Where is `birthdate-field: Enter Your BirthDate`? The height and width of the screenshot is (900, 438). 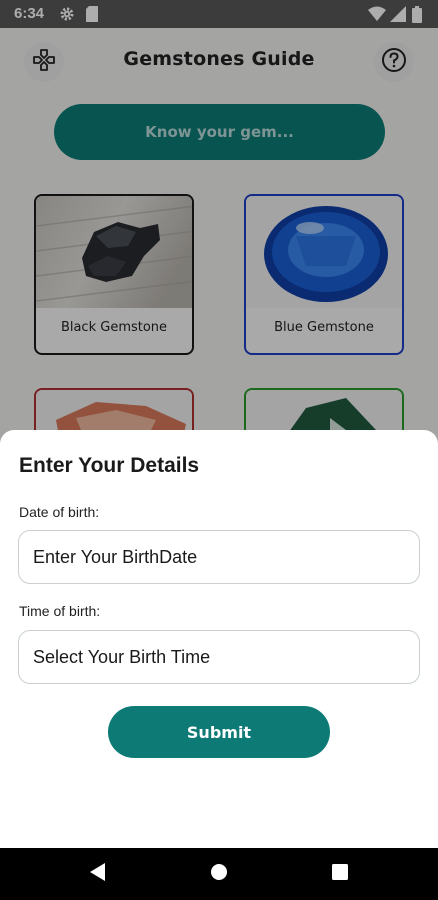
birthdate-field: Enter Your BirthDate is located at coordinates (219, 557).